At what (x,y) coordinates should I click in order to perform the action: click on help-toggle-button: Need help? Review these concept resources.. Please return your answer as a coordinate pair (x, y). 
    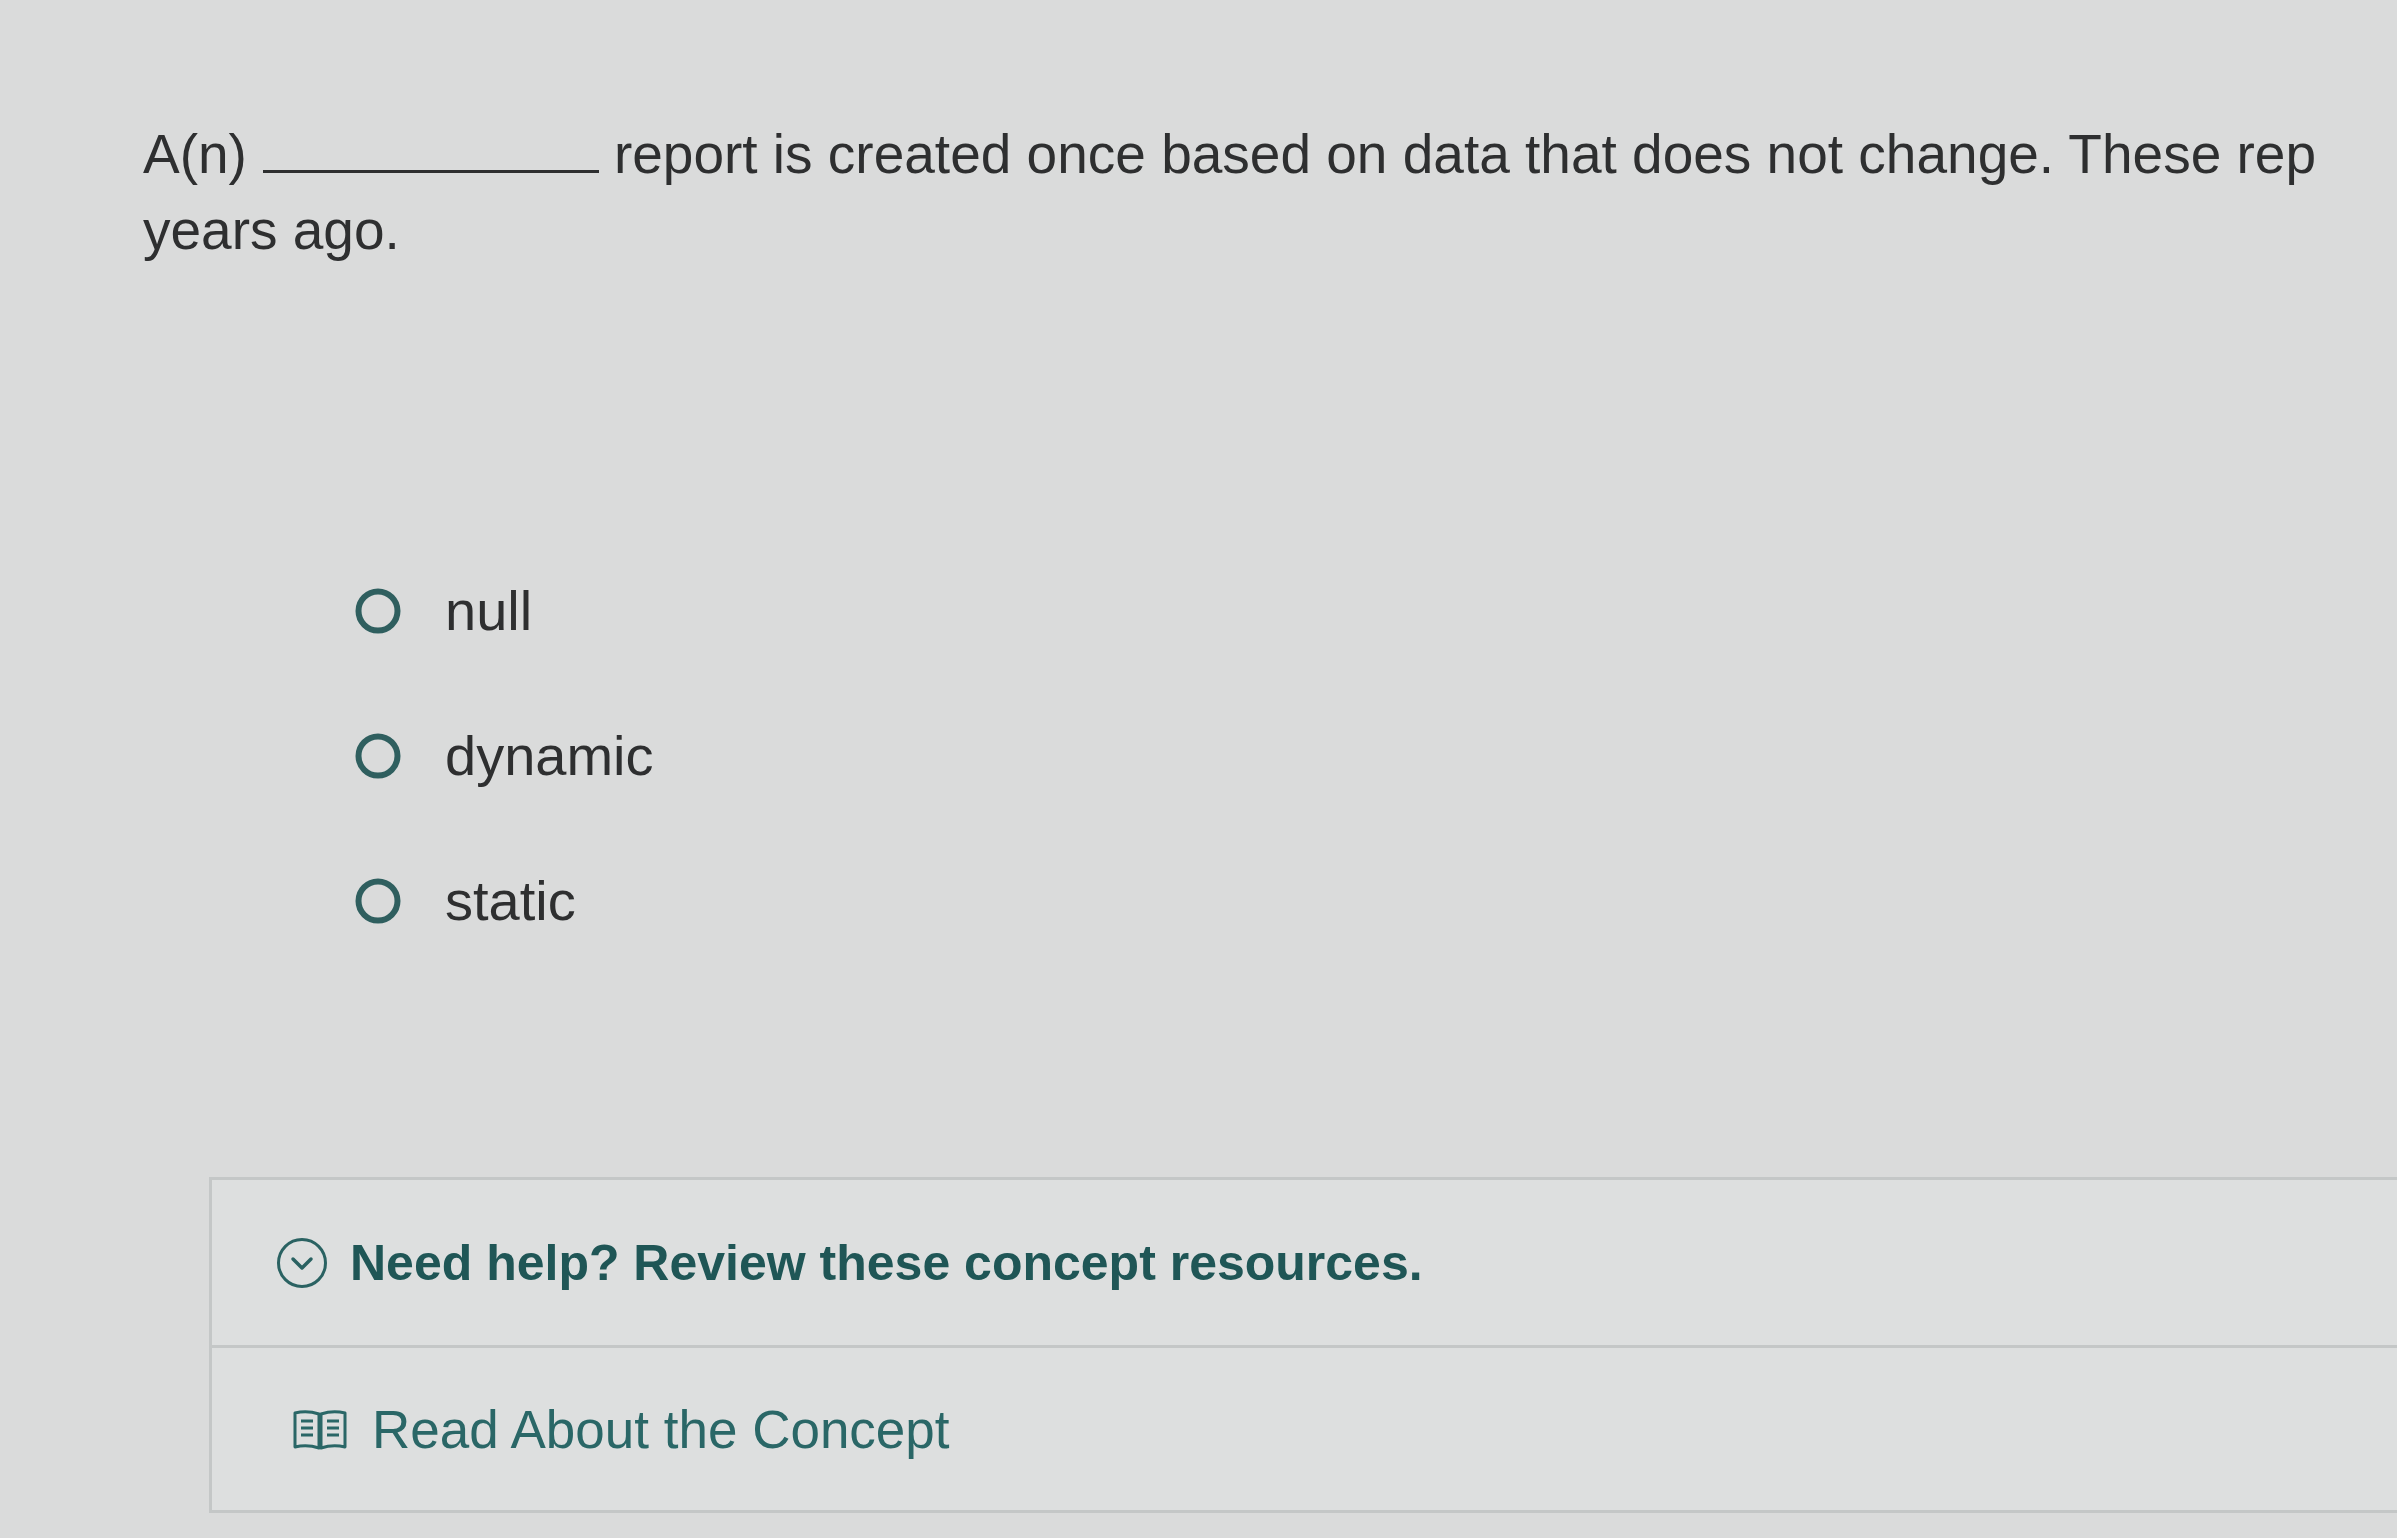
    Looking at the image, I should click on (849, 1262).